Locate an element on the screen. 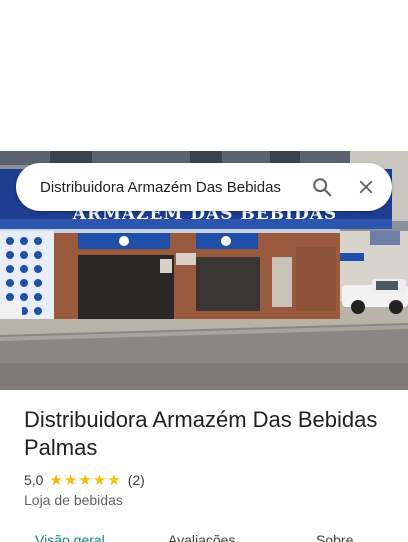  search-button is located at coordinates (322, 187).